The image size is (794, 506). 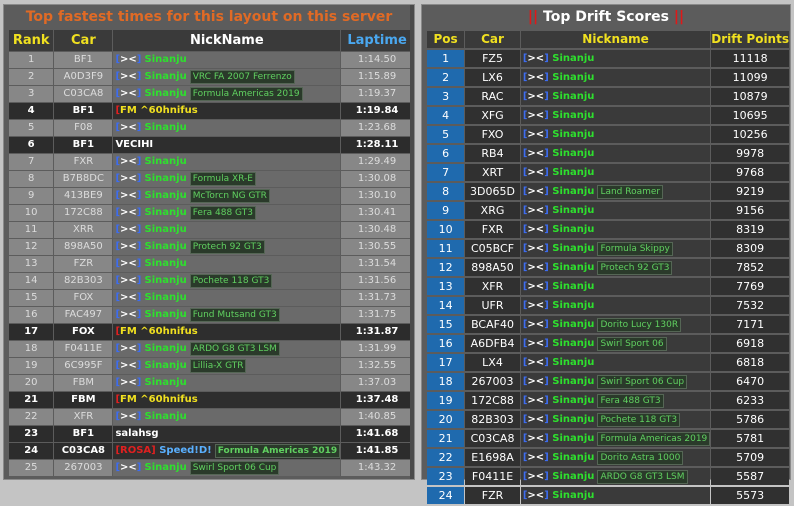 I want to click on drift-scores-title: Top Drift Scores, so click(x=606, y=17).